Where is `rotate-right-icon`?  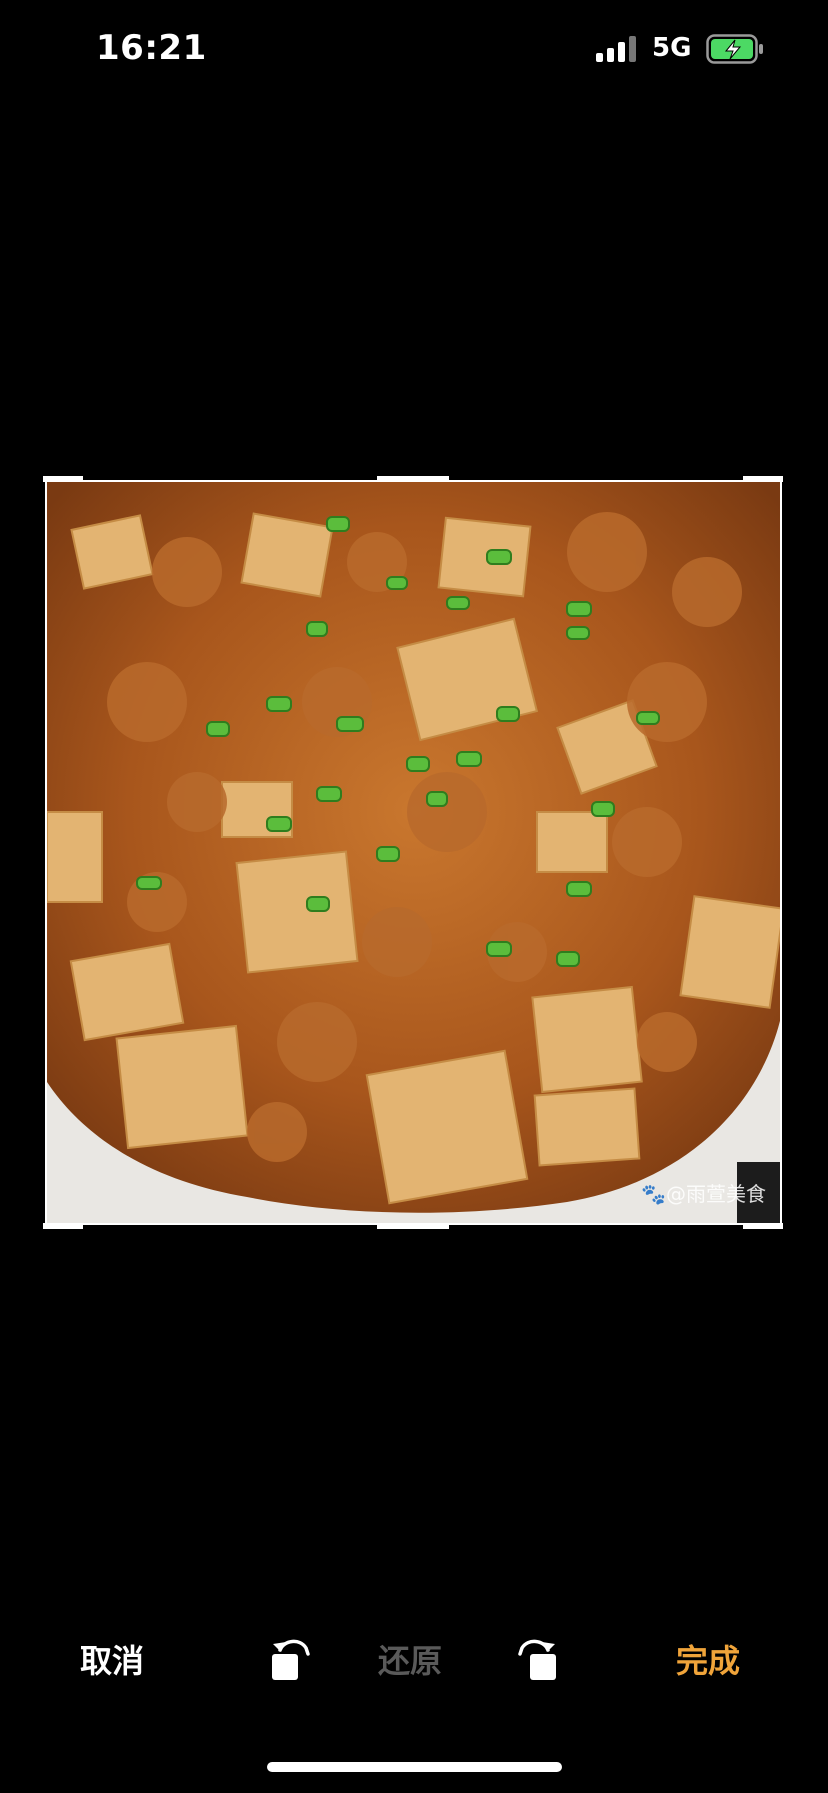
rotate-right-icon is located at coordinates (537, 1657).